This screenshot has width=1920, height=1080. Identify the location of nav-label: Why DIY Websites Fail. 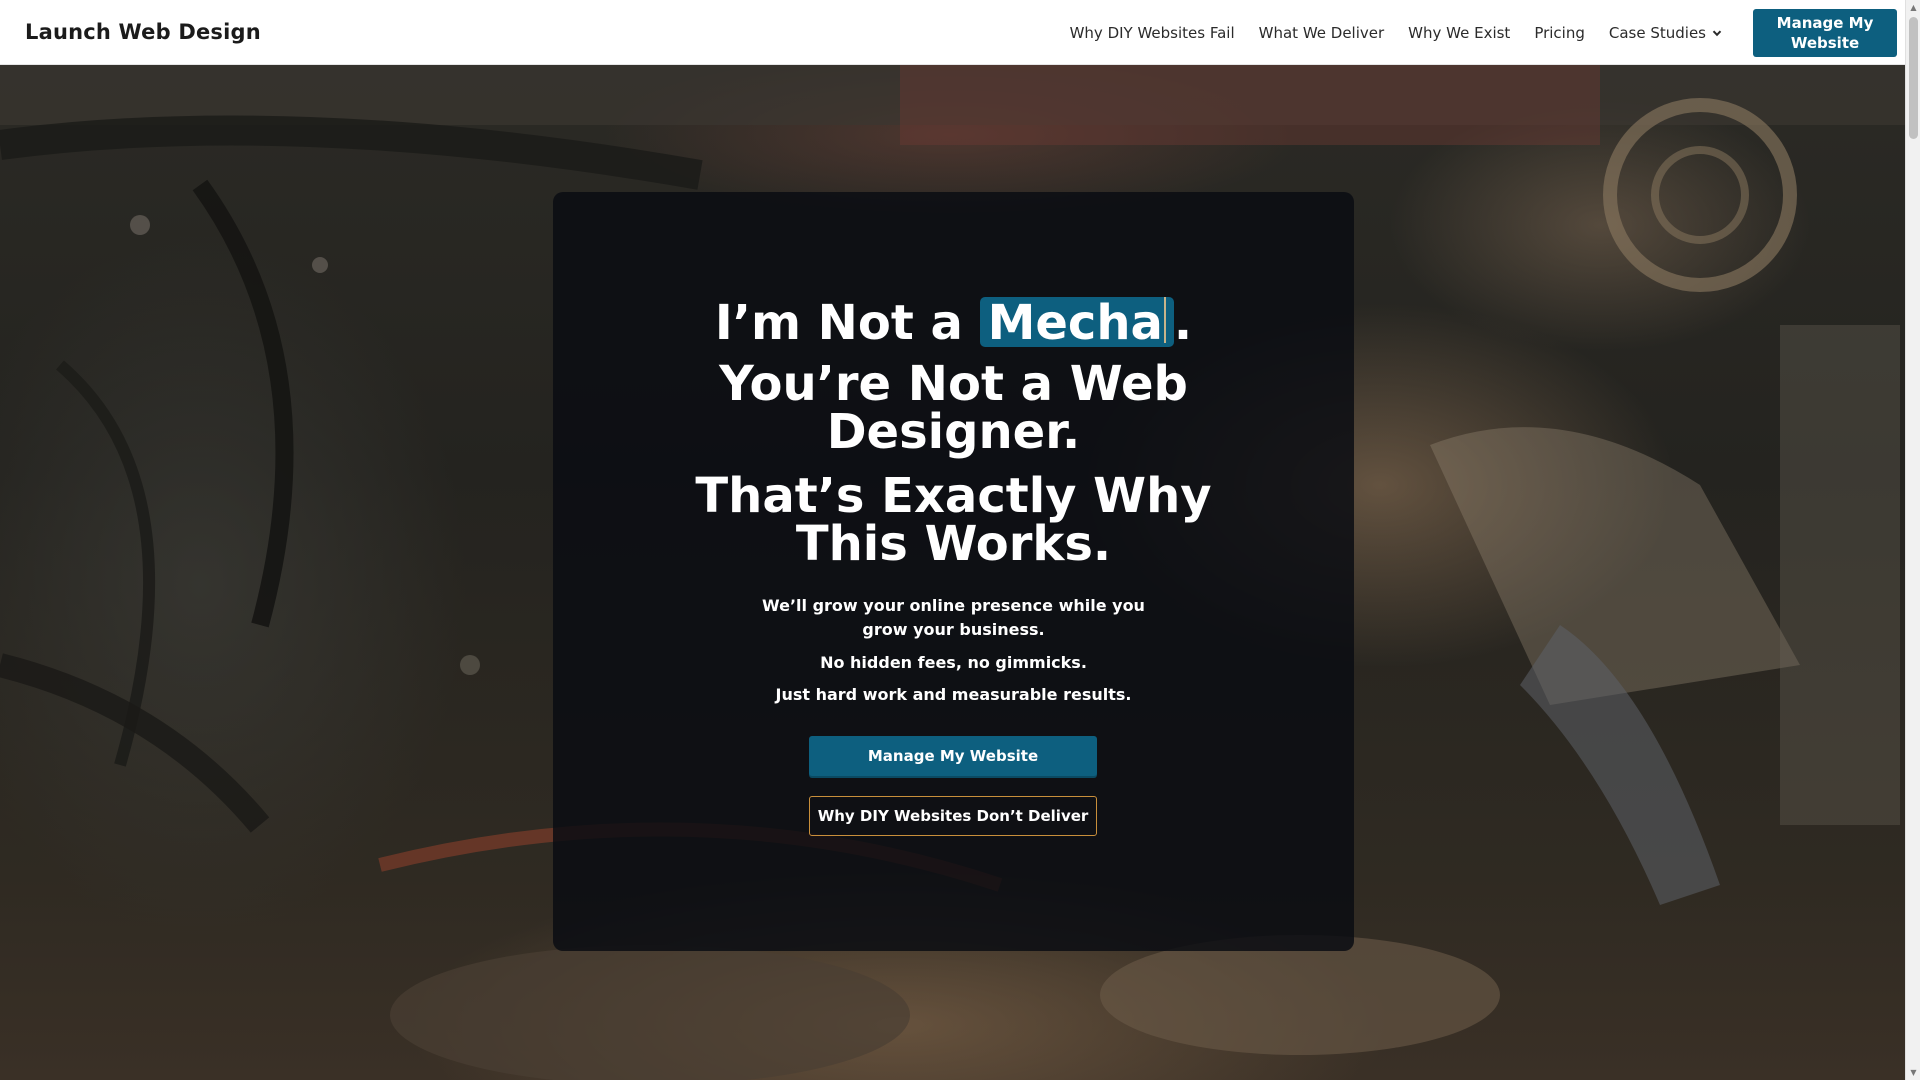
(1152, 32).